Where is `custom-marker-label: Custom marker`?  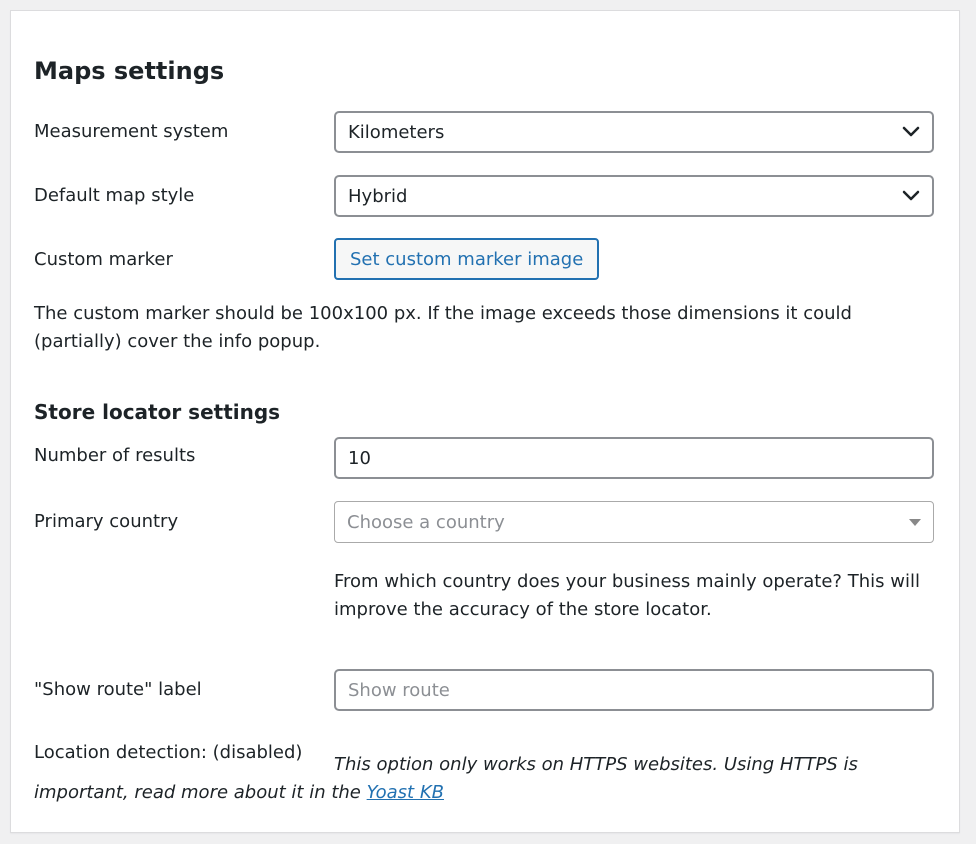 custom-marker-label: Custom marker is located at coordinates (103, 259).